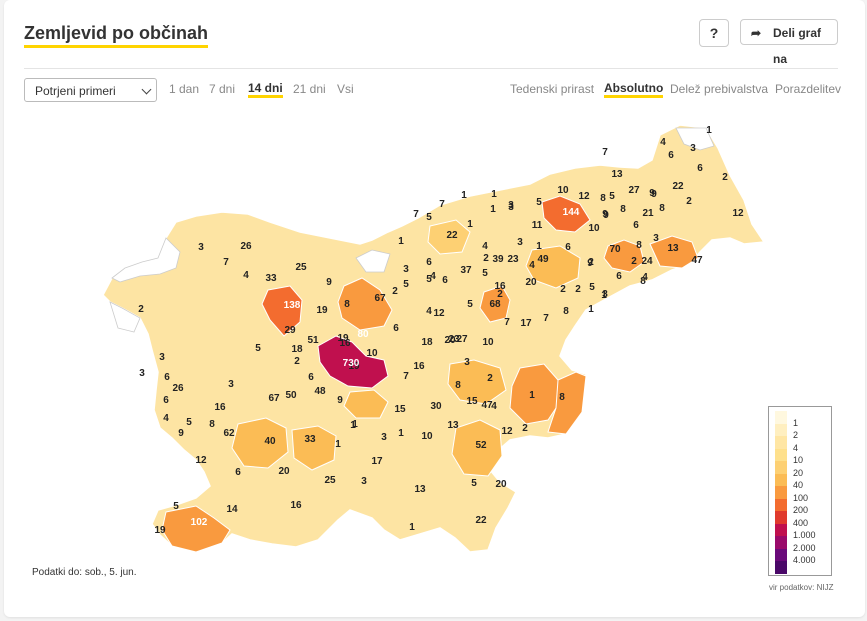  I want to click on municipality-value-label: 26, so click(178, 388).